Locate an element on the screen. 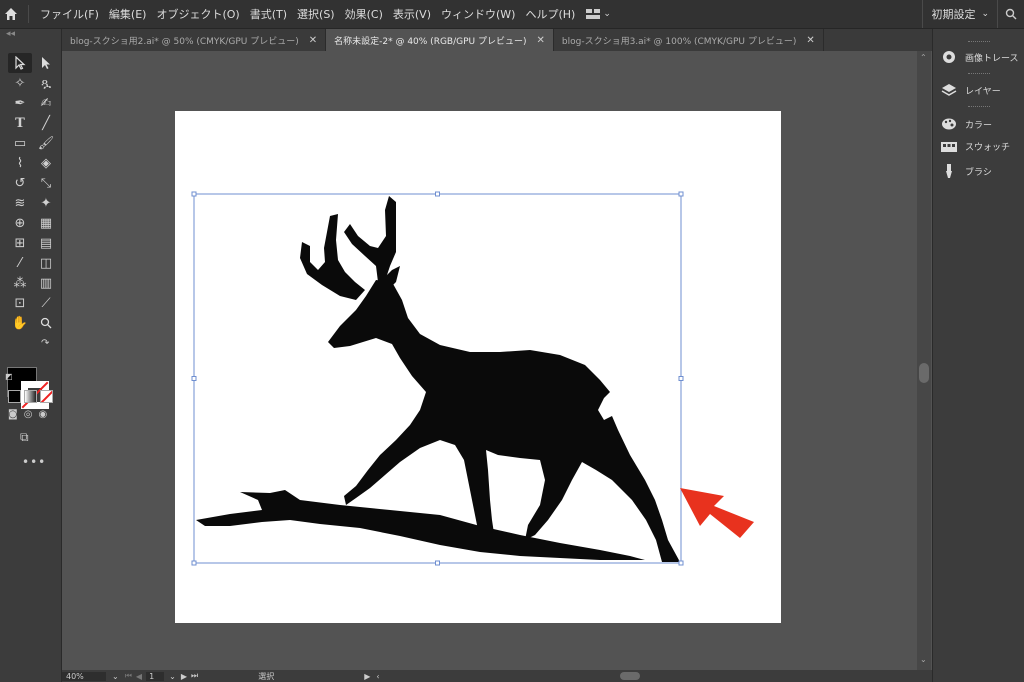  status-bar: 40% ⌄ ⏮ ◀ 1 ⌄ ▶ ⏭ 選択 ▶ ‹ is located at coordinates (497, 676).